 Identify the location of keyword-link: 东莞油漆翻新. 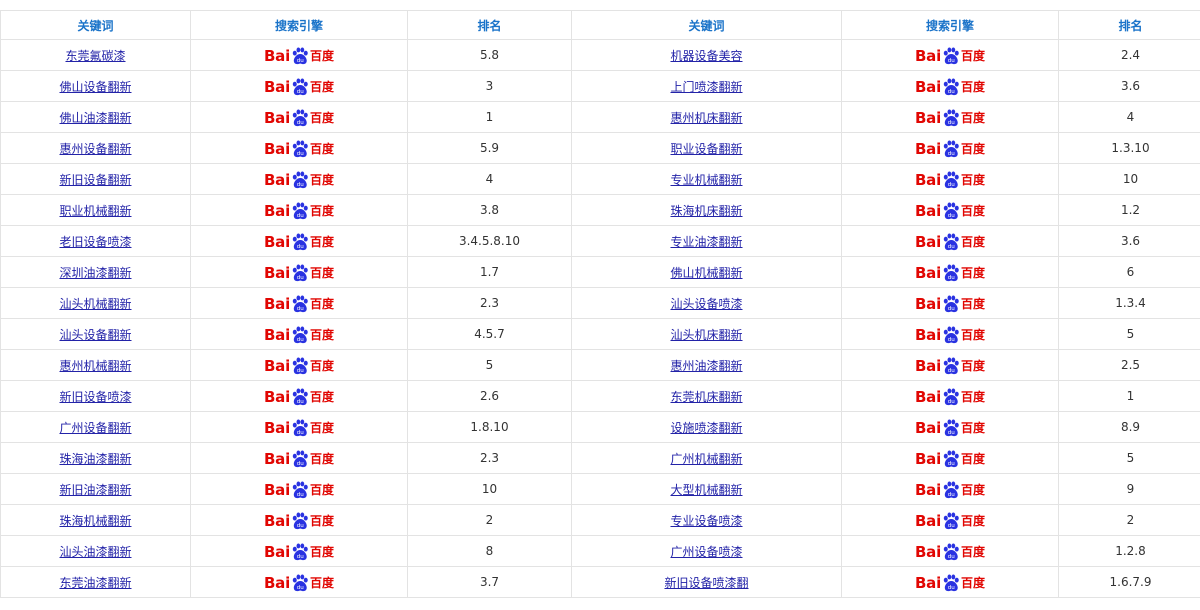
(95, 583).